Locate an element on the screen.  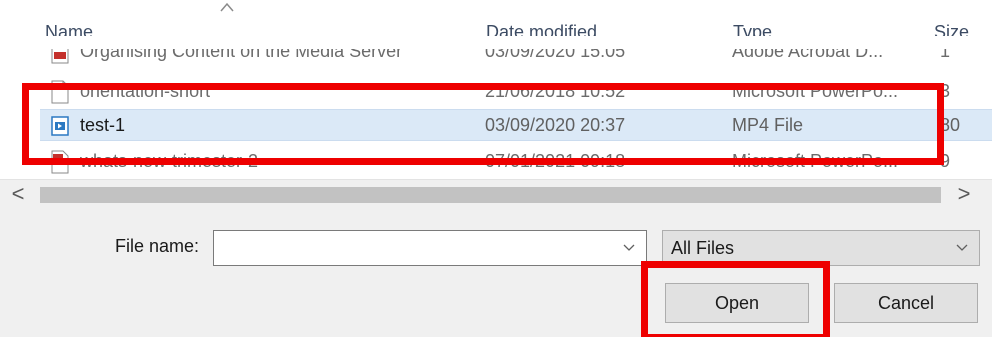
sort-ascending-icon is located at coordinates (227, 7).